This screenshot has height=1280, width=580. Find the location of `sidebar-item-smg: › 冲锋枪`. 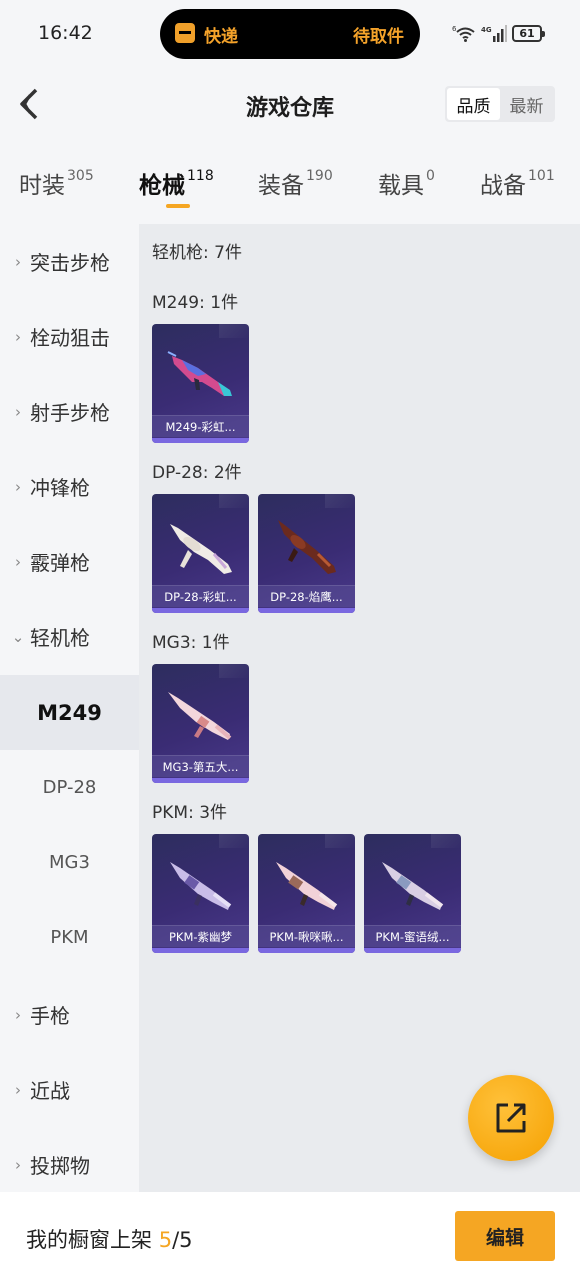

sidebar-item-smg: › 冲锋枪 is located at coordinates (69, 486).